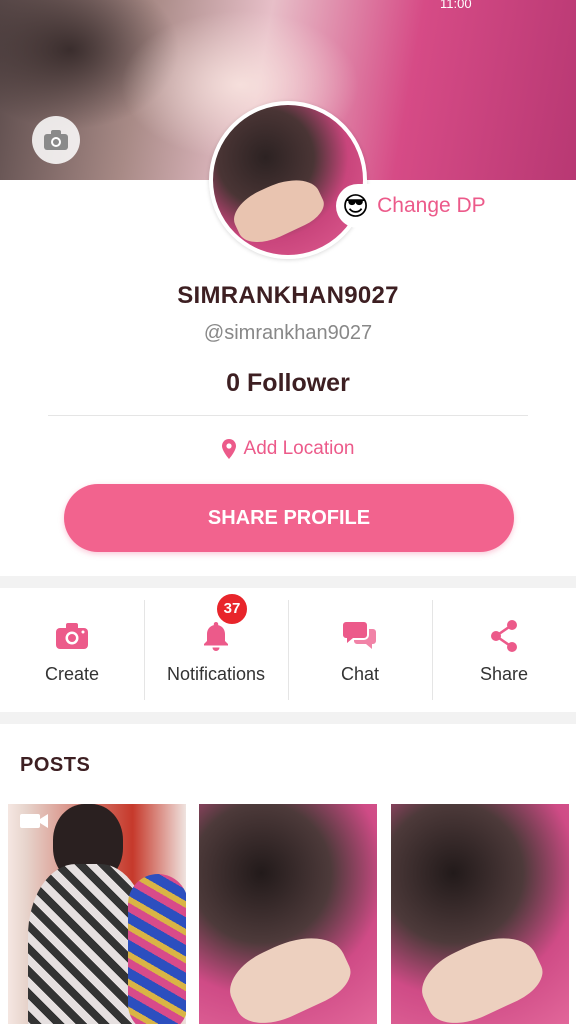 The height and width of the screenshot is (1024, 576). I want to click on avatar-photo-detail, so click(278, 210).